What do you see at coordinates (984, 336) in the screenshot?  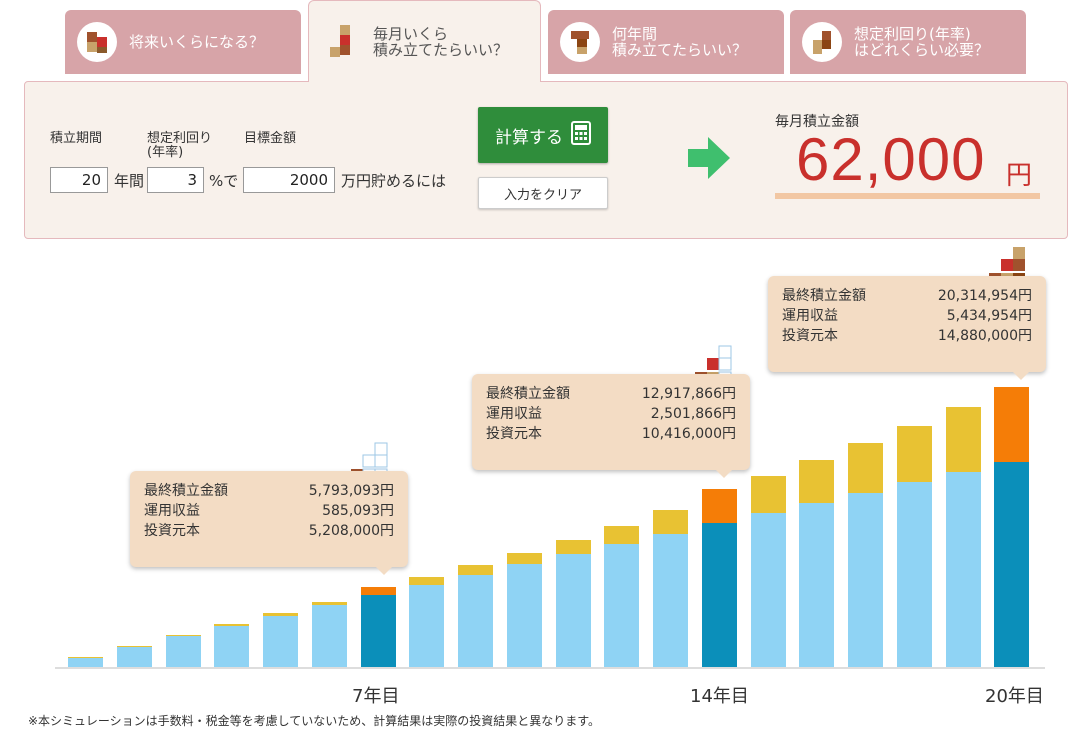 I see `tooltip-value: 14,880,000円` at bounding box center [984, 336].